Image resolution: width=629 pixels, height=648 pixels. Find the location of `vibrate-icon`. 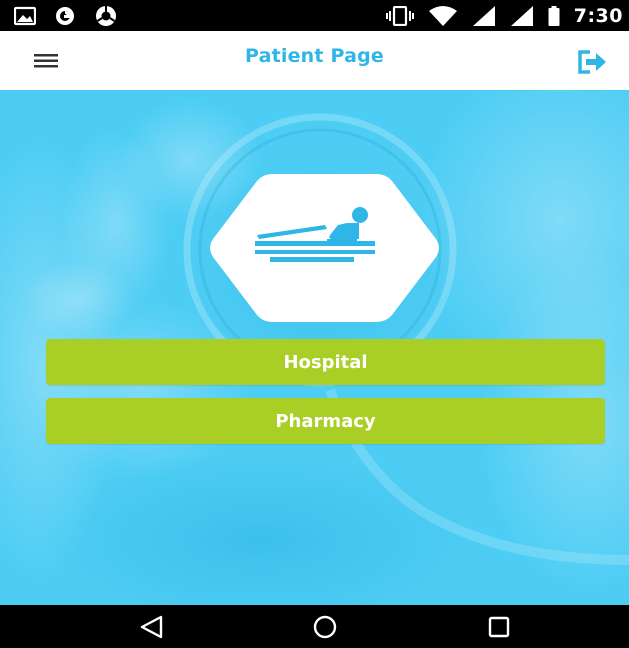

vibrate-icon is located at coordinates (399, 16).